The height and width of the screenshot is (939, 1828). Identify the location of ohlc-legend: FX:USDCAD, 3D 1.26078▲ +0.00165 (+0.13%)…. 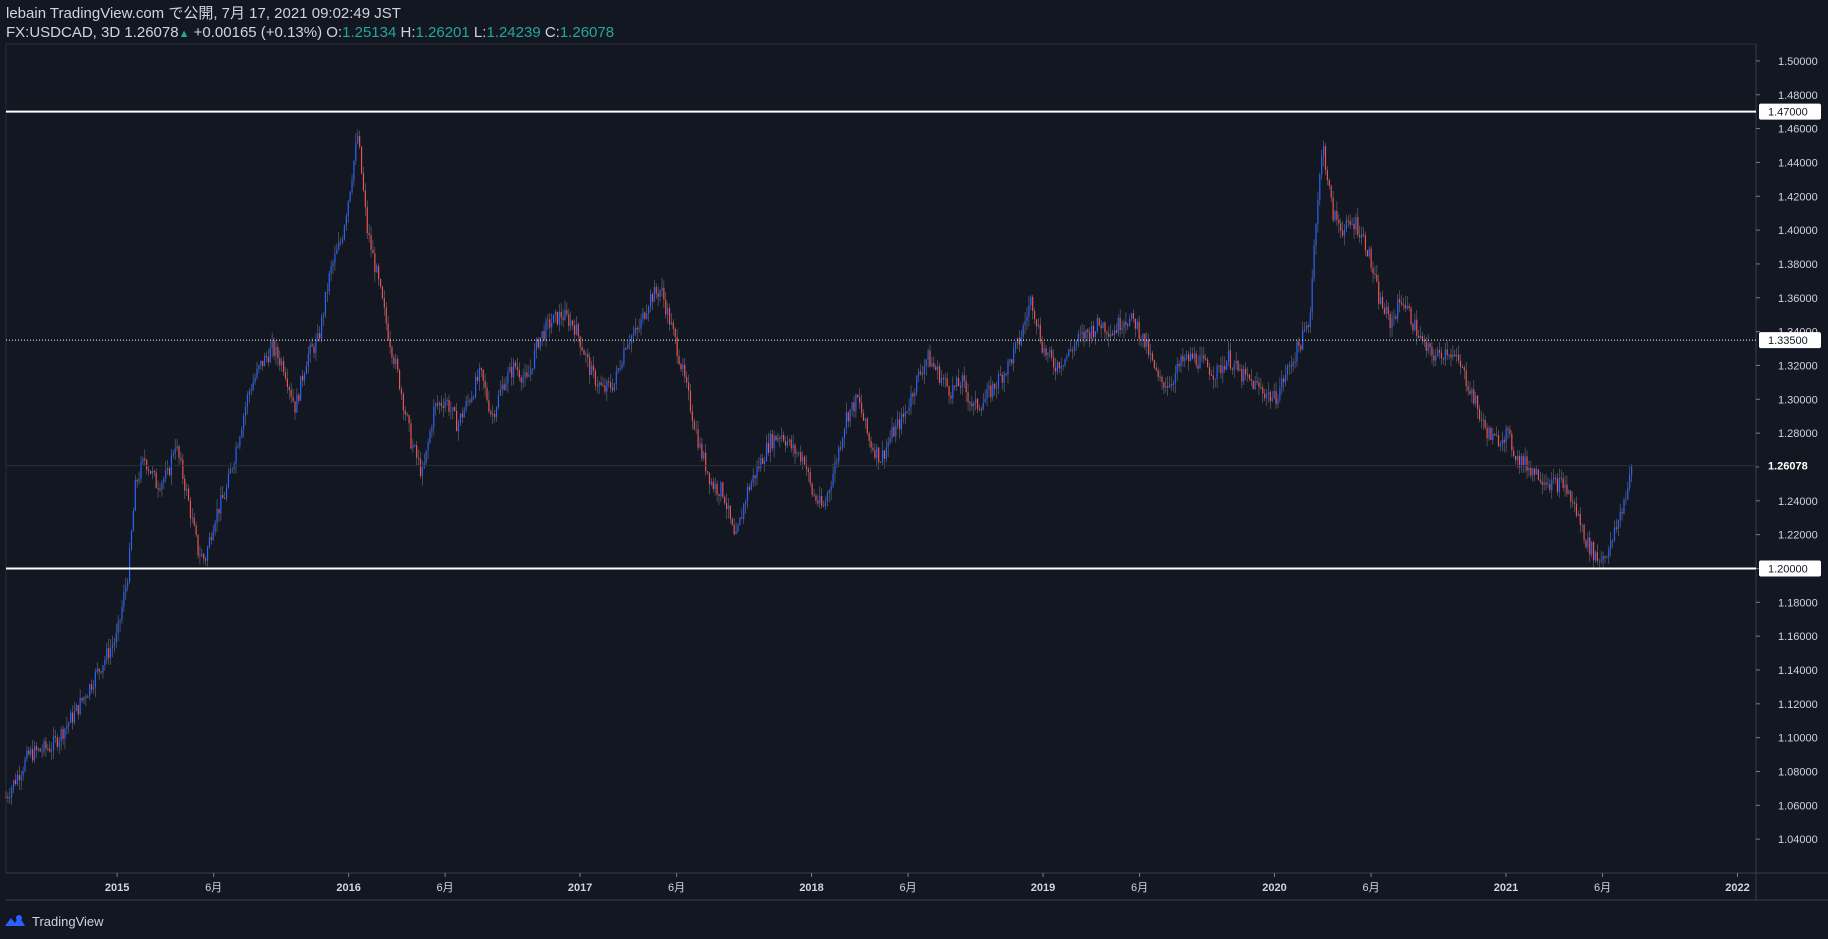
(310, 33).